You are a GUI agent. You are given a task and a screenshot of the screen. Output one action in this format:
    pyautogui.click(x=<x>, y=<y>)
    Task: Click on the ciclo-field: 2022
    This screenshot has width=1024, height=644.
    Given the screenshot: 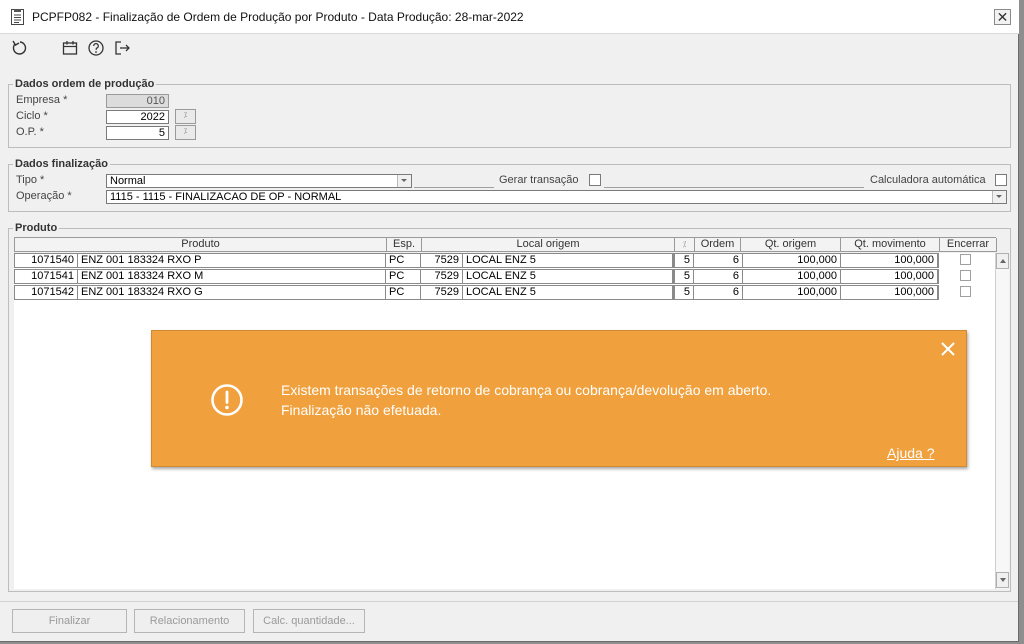 What is the action you would take?
    pyautogui.click(x=137, y=117)
    